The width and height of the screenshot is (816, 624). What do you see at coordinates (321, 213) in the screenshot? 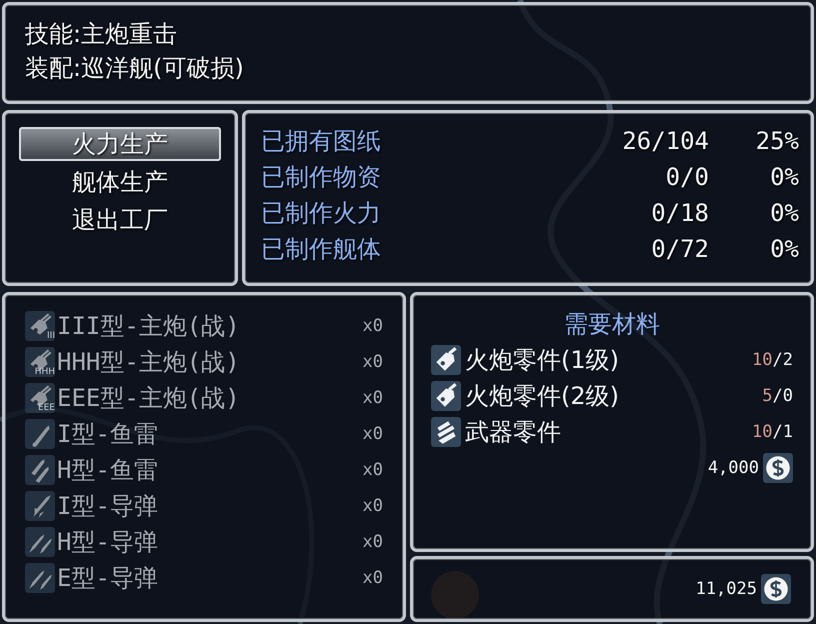
I see `stat-label: 已制作火力` at bounding box center [321, 213].